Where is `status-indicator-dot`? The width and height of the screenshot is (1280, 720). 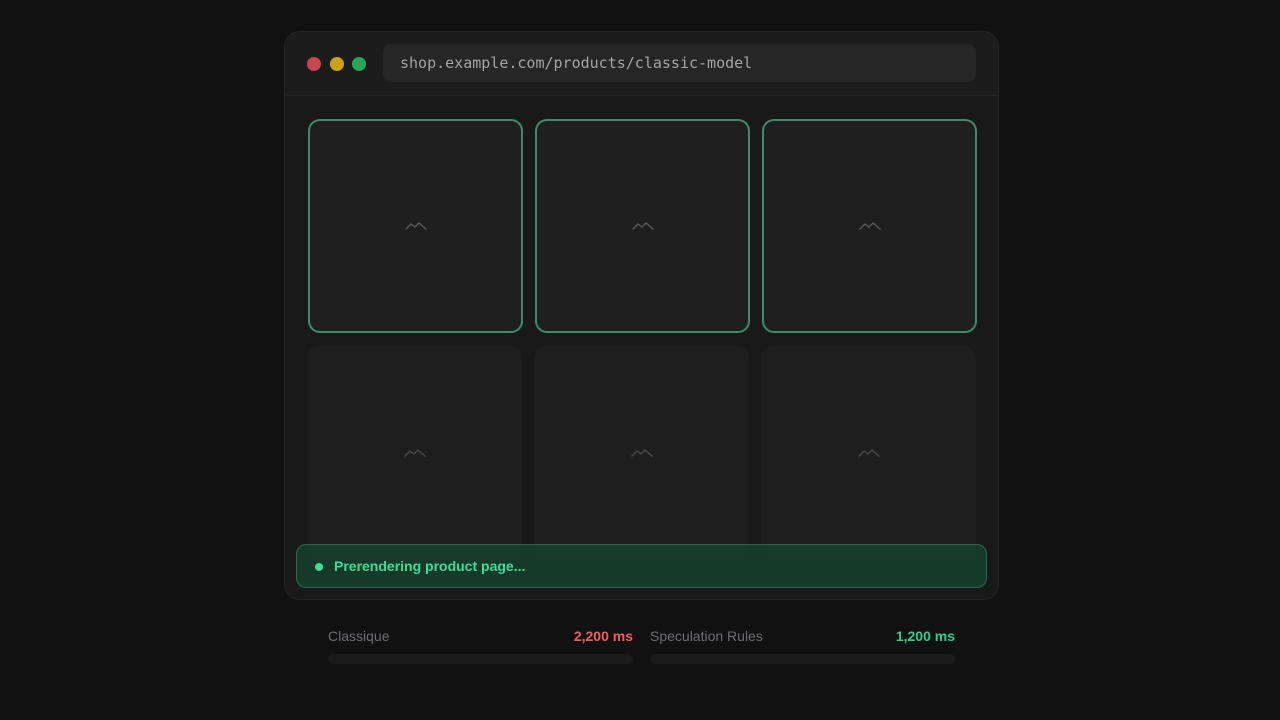
status-indicator-dot is located at coordinates (319, 567).